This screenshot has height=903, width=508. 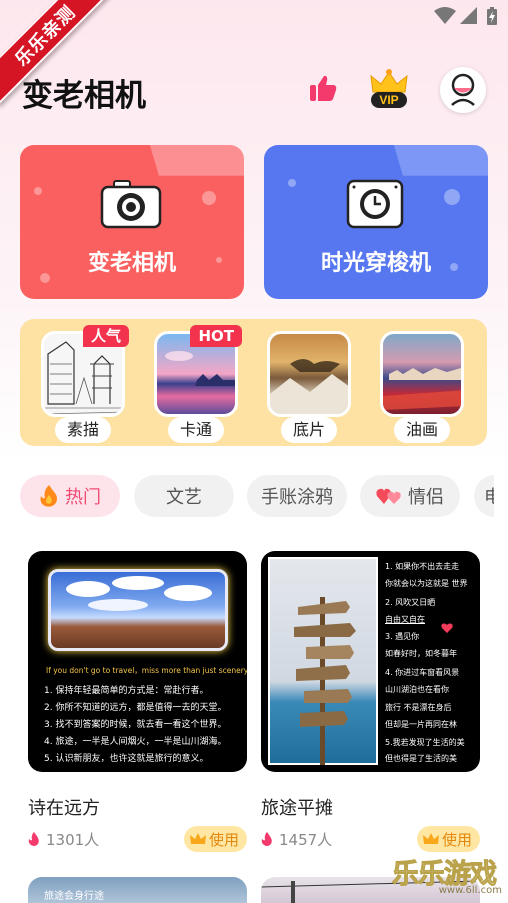 I want to click on usage-count: 1301人, so click(x=73, y=840).